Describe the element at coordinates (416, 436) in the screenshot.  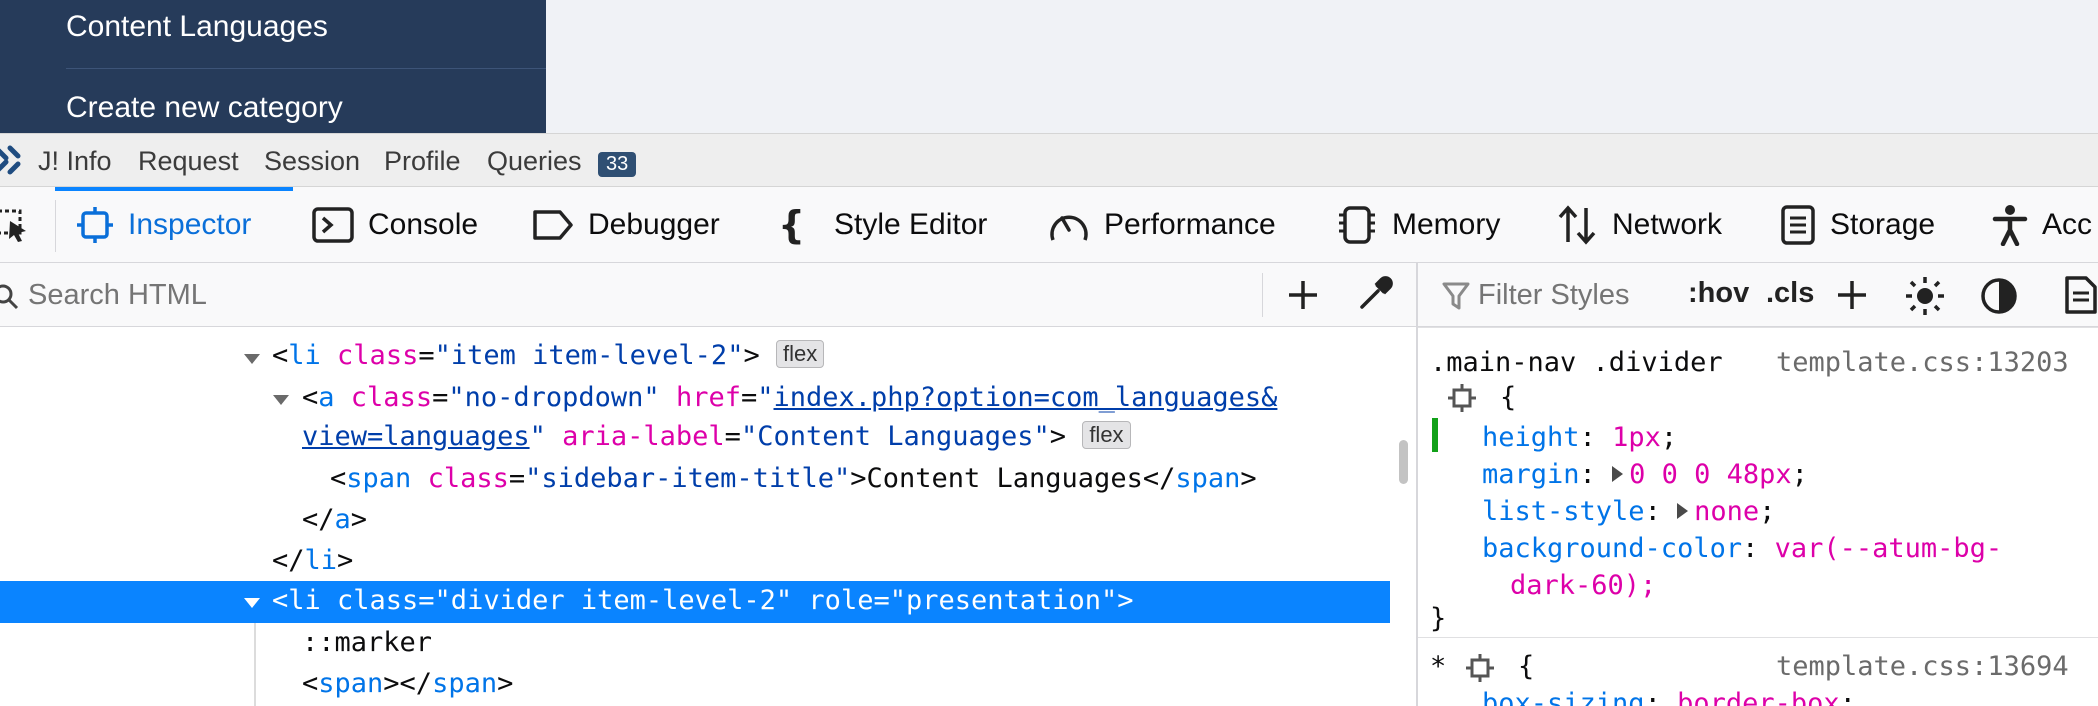
I see `href-link: view=languages` at that location.